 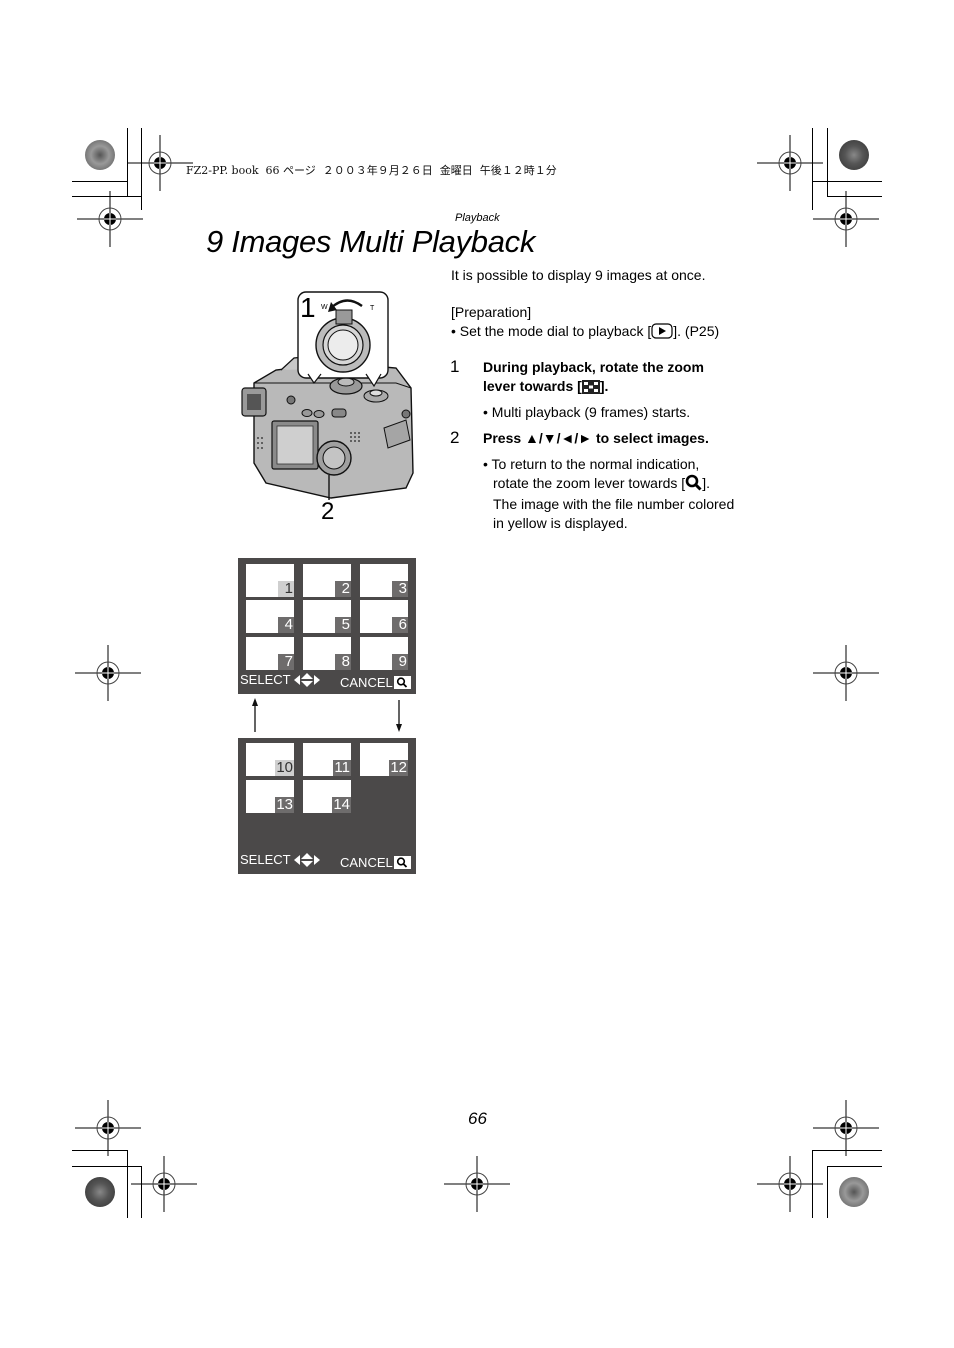 I want to click on file-number: 8, so click(x=343, y=662).